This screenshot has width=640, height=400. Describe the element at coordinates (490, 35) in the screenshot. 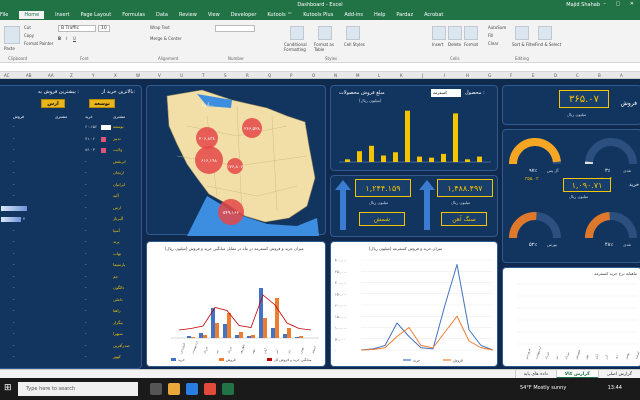

I see `fill-button: Fill` at that location.